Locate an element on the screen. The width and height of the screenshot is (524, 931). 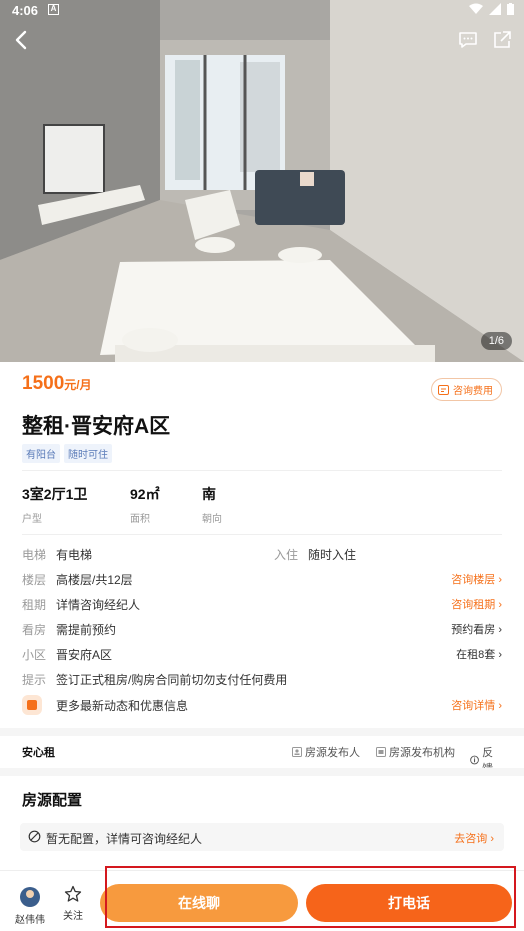
publisher-label: 房源发布人 is located at coordinates (332, 753).